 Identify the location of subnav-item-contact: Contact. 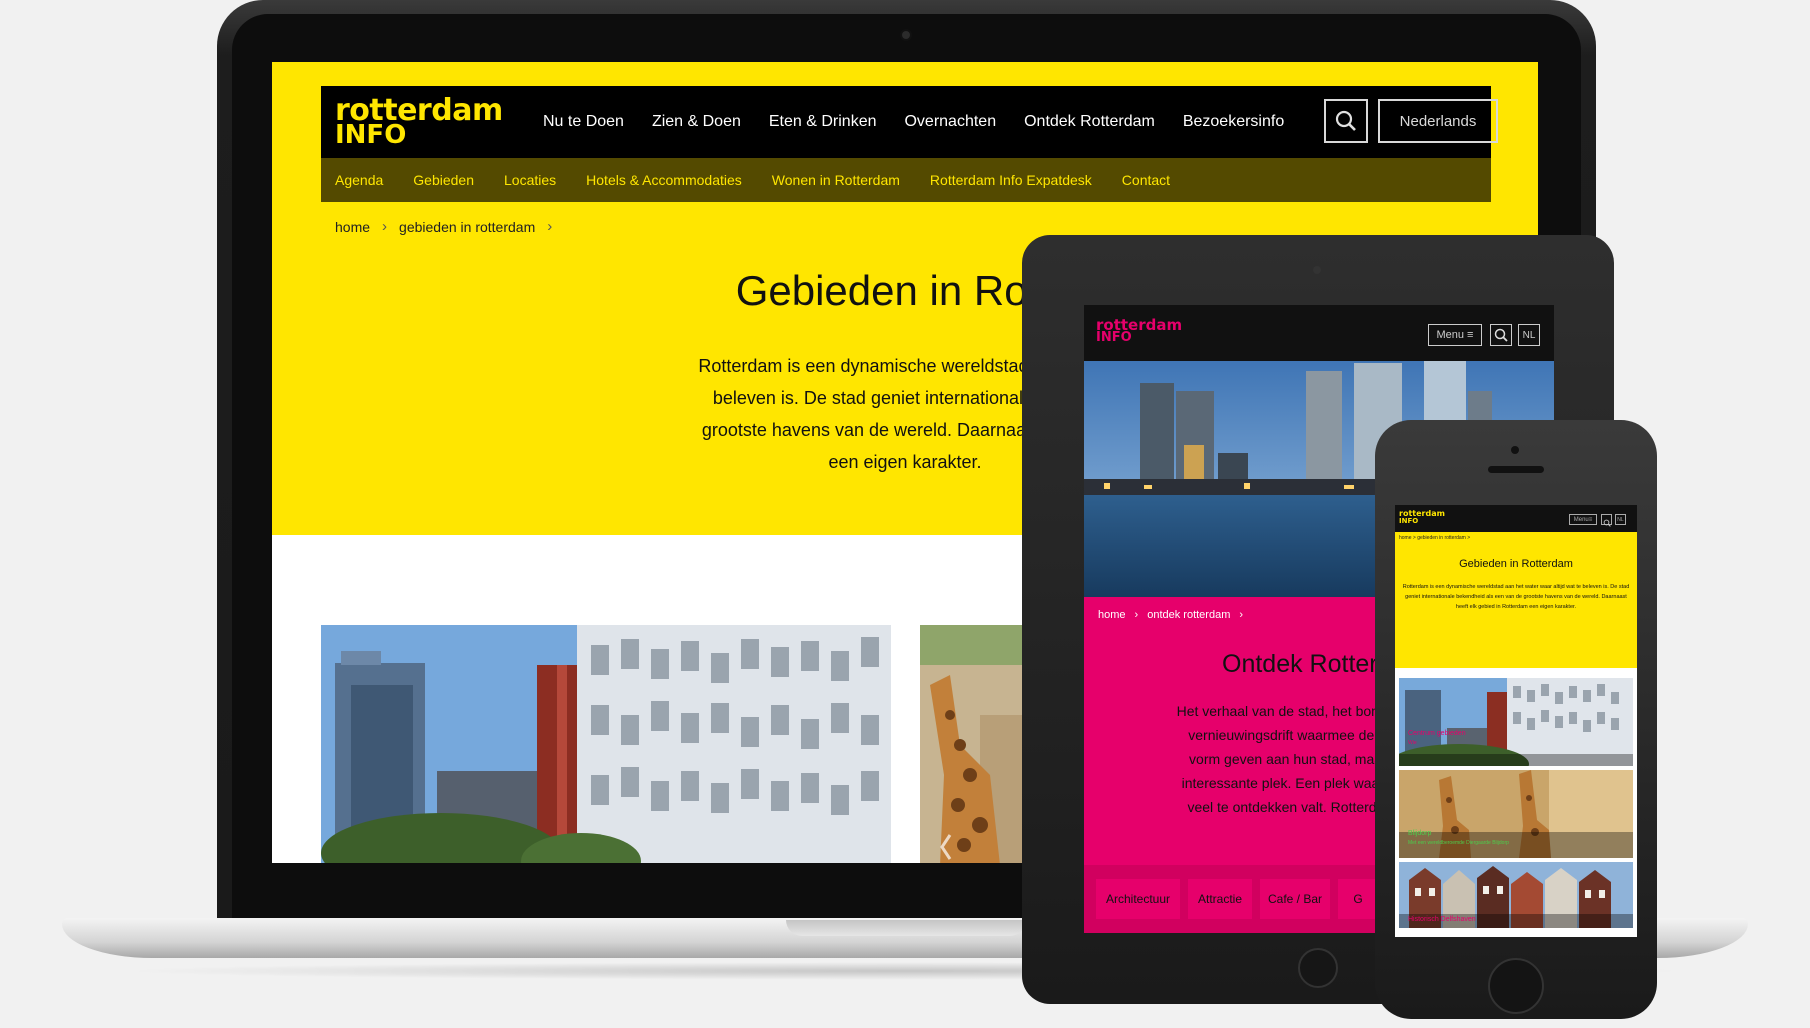
(1146, 180).